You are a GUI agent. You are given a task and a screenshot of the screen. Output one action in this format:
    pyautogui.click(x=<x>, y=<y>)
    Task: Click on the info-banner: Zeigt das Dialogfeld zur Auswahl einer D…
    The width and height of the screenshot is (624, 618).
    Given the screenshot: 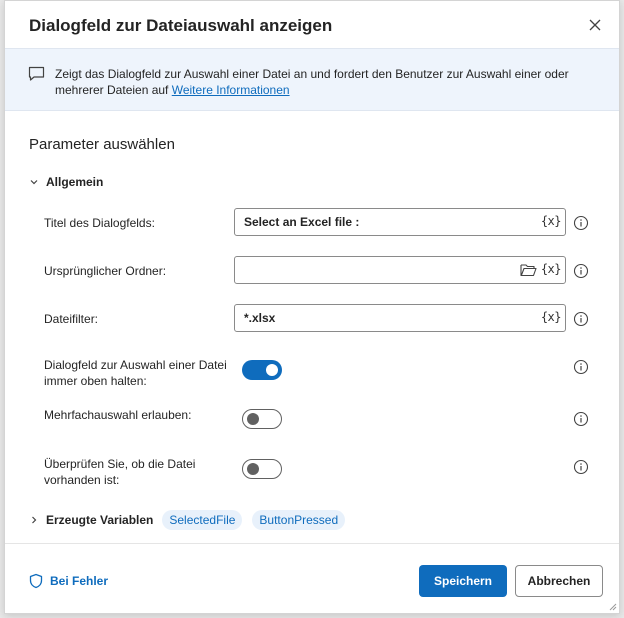 What is the action you would take?
    pyautogui.click(x=312, y=79)
    